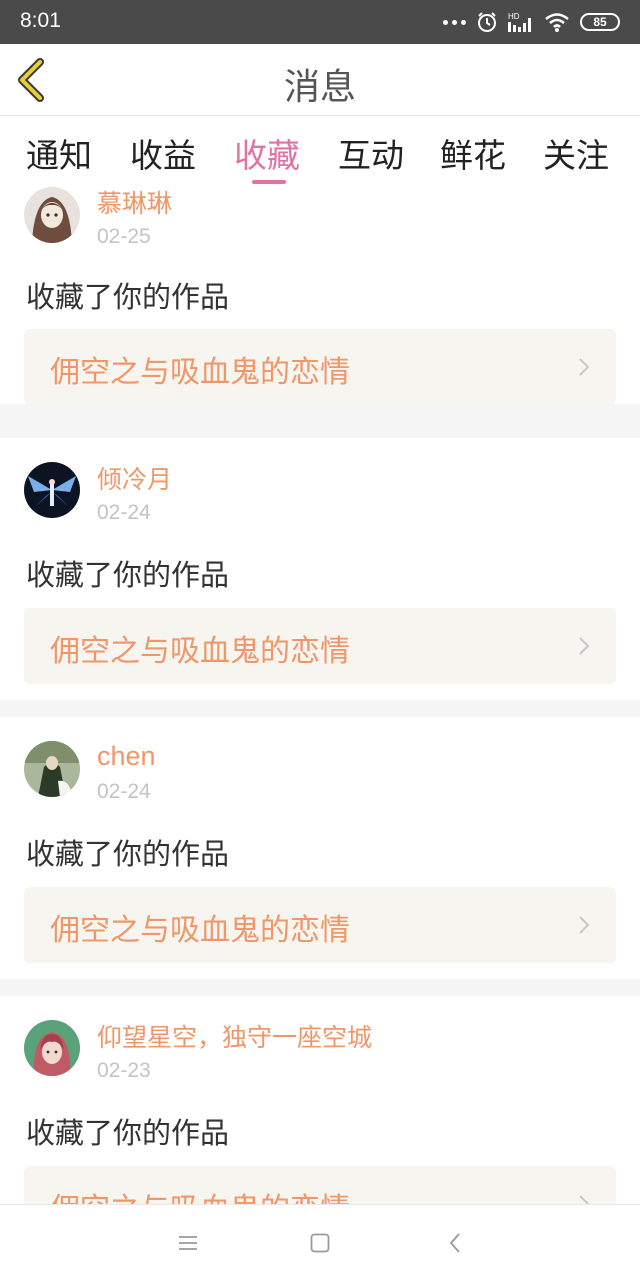 This screenshot has height=1280, width=640. I want to click on username: 慕琳琳, so click(134, 203).